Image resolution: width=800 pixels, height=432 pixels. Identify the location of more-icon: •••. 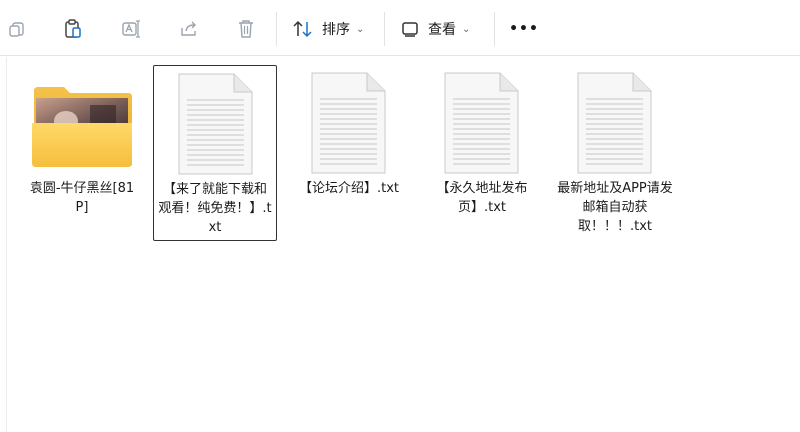
(524, 29).